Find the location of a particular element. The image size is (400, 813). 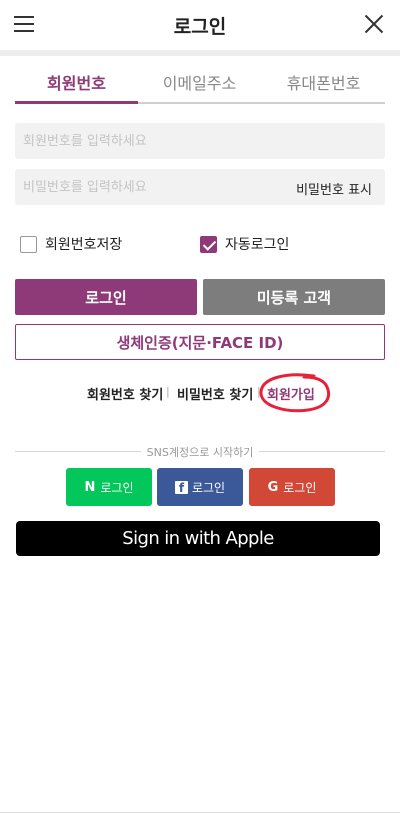

login-button: 로그인 is located at coordinates (106, 297).